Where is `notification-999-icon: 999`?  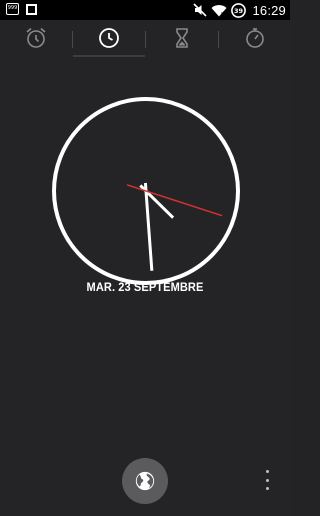
notification-999-icon: 999 is located at coordinates (12, 9).